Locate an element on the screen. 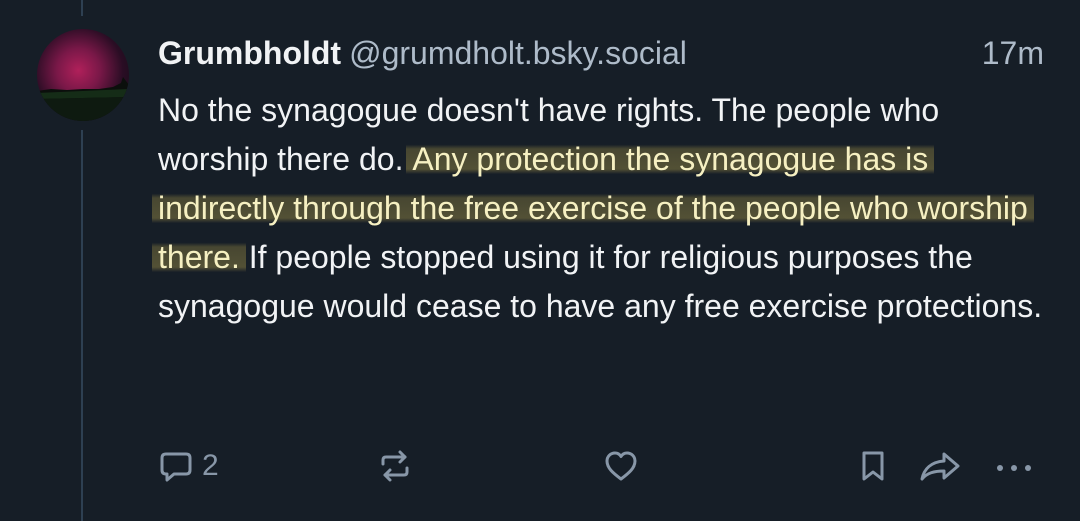  repost-button is located at coordinates (395, 466).